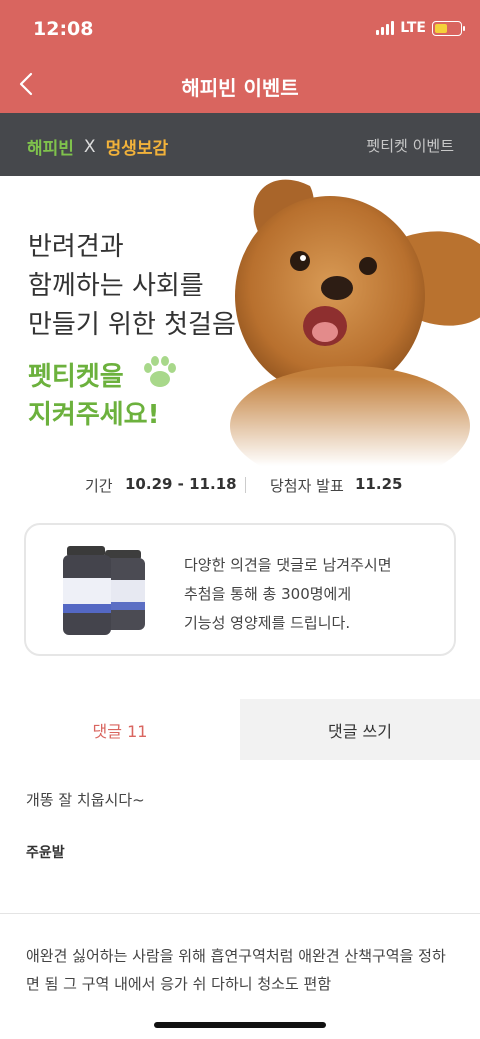 This screenshot has height=1039, width=480. I want to click on event-period: 기간 10.29 - 11.18 당첨자 발표 11.25, so click(240, 486).